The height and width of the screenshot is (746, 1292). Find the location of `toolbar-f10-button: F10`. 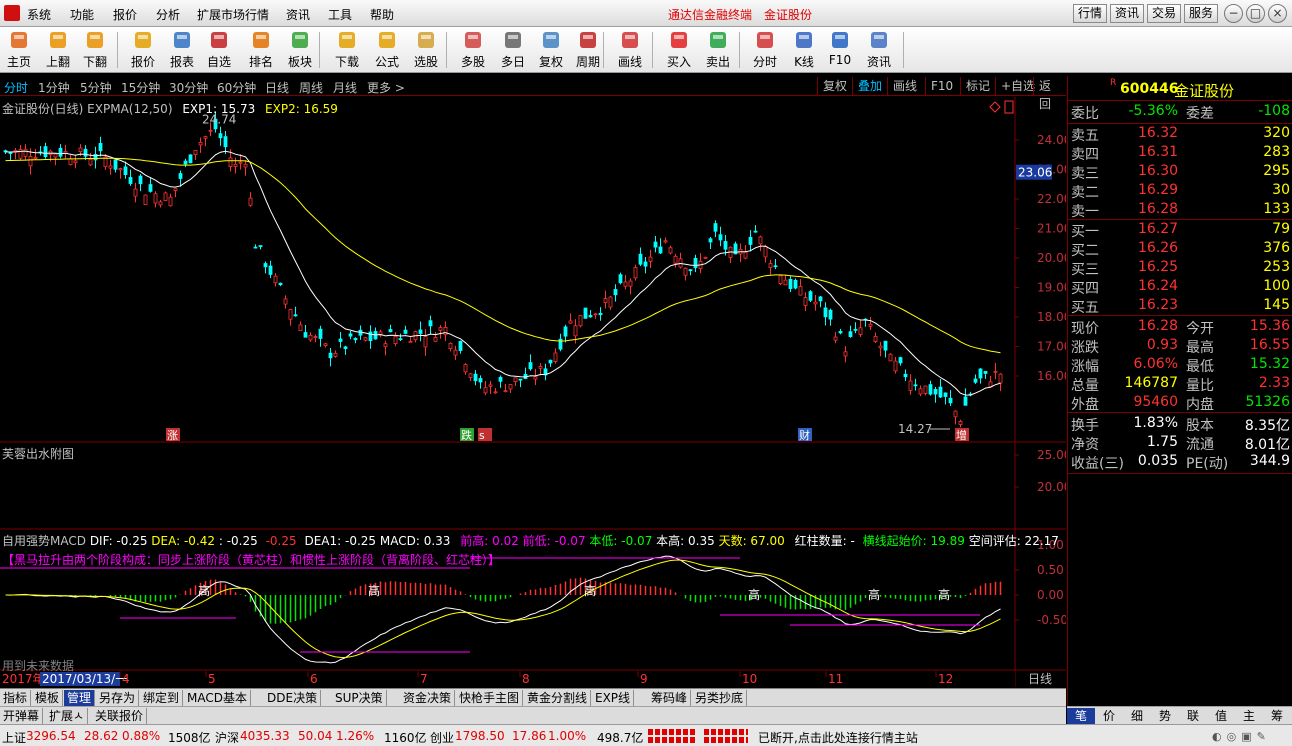

toolbar-f10-button: F10 is located at coordinates (840, 50).